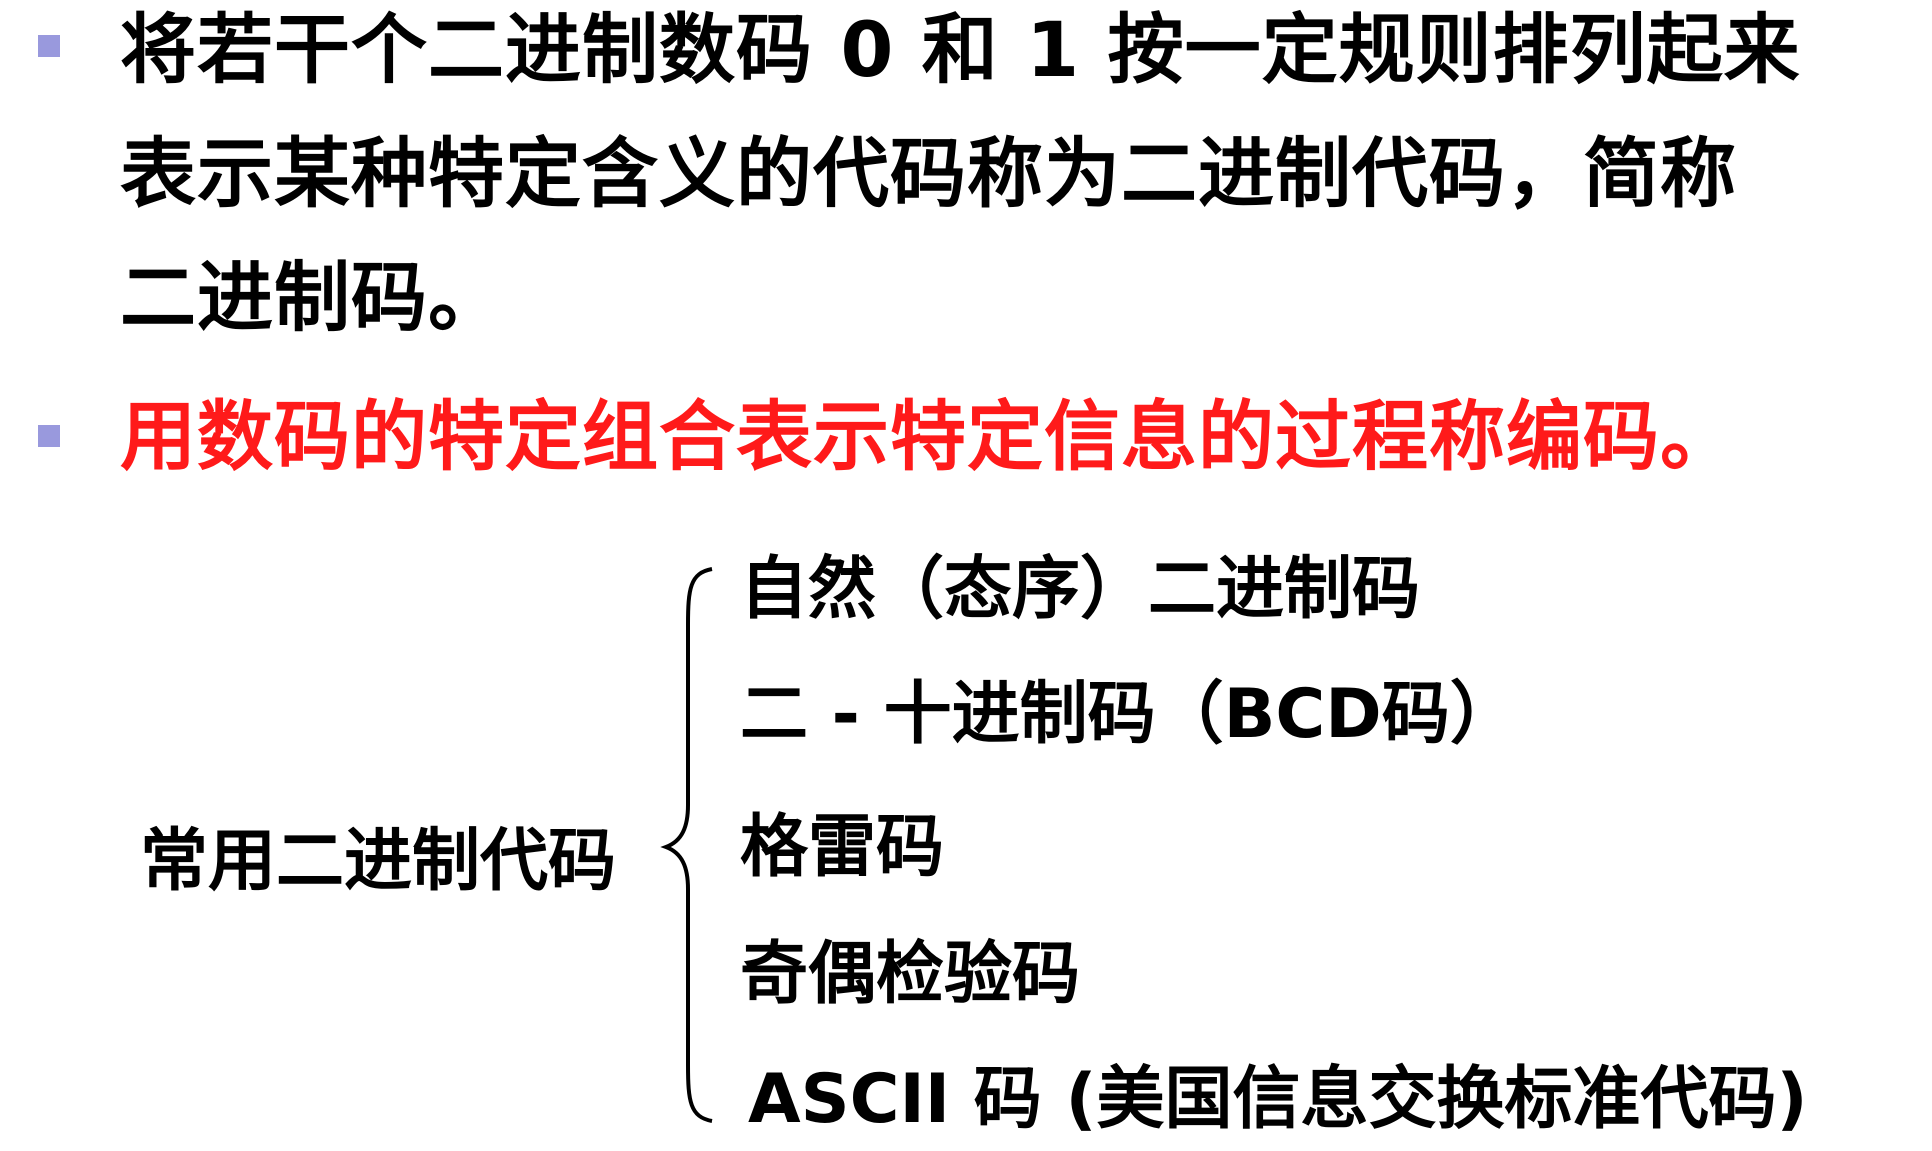 Image resolution: width=1932 pixels, height=1151 pixels. What do you see at coordinates (1278, 1099) in the screenshot?
I see `diagram-item-ascii-code: ASCII 码 (美国信息交换标准代码)` at bounding box center [1278, 1099].